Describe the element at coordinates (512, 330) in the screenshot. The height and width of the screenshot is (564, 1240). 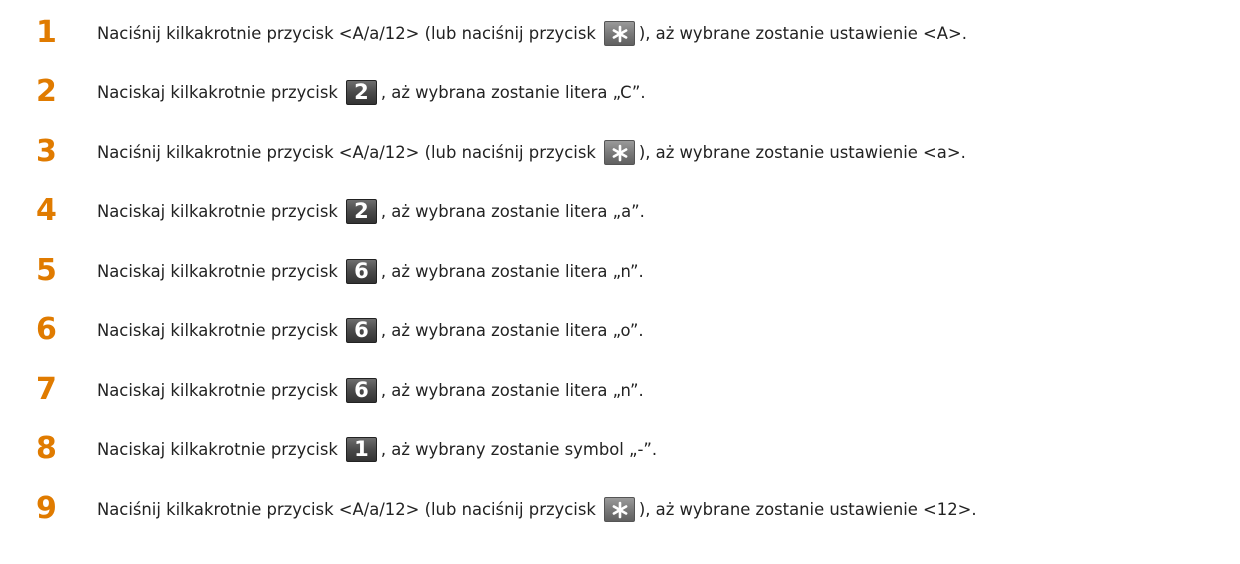
I see `step-text-after: , aż wybrana zostanie litera „o”.` at that location.